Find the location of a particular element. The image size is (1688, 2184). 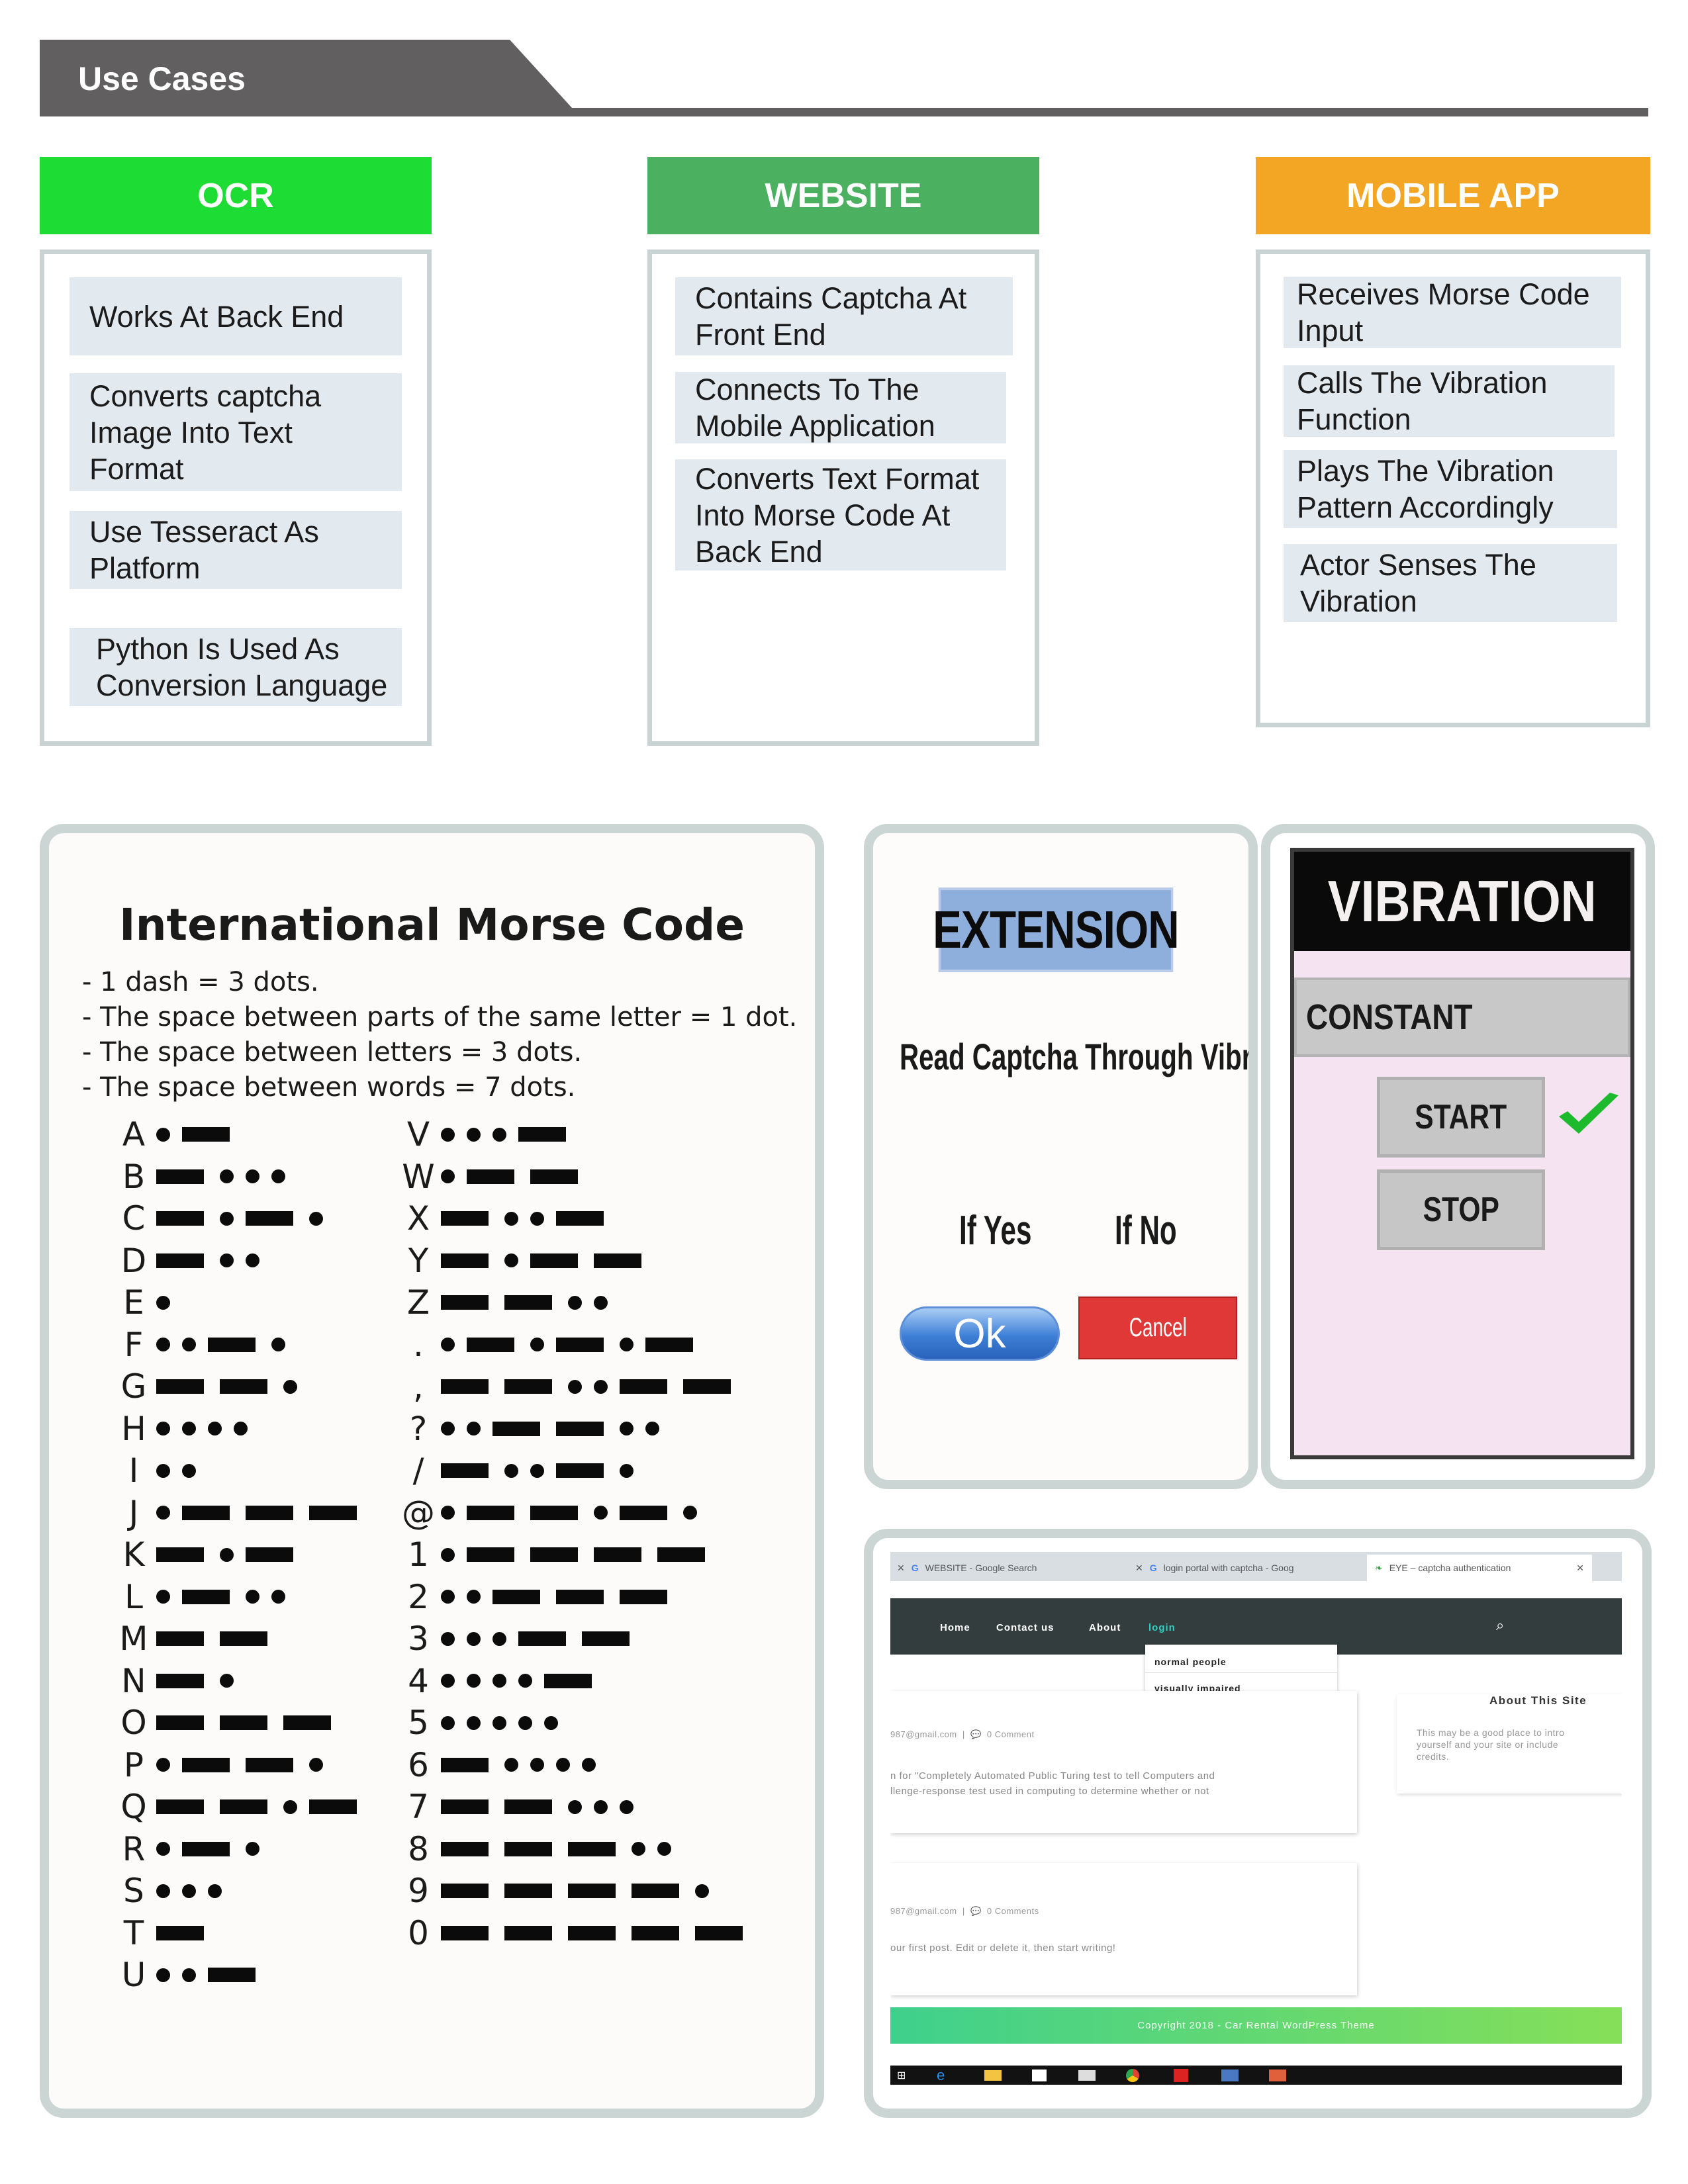

morse-character: L is located at coordinates (133, 1596).